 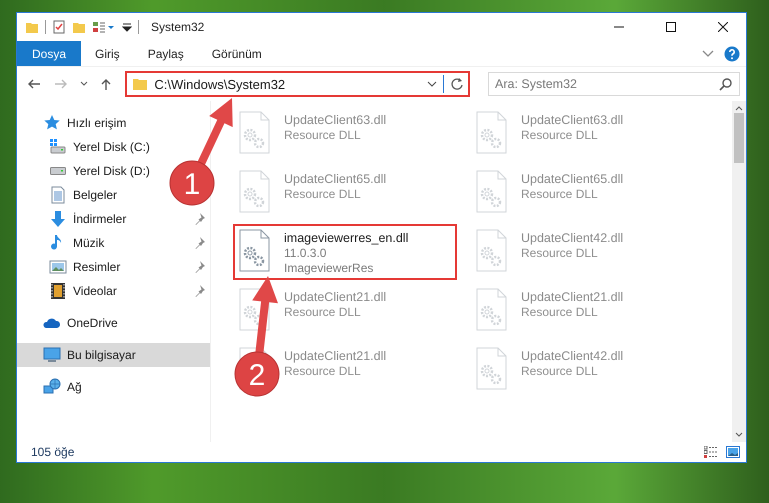 What do you see at coordinates (75, 123) in the screenshot?
I see `nav-item: Hızlı erişim` at bounding box center [75, 123].